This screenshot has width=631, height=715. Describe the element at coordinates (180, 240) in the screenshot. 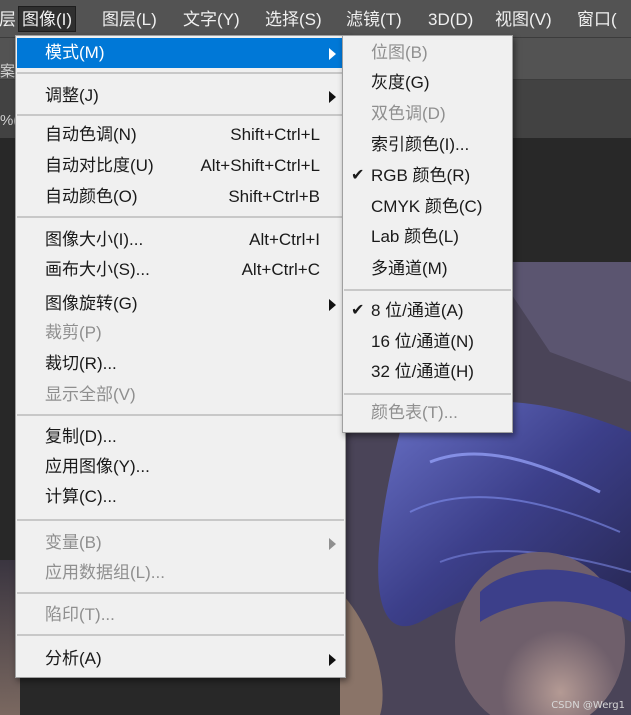

I see `menu-item-image-size: 图像大小(I)... Alt+Ctrl+I` at that location.